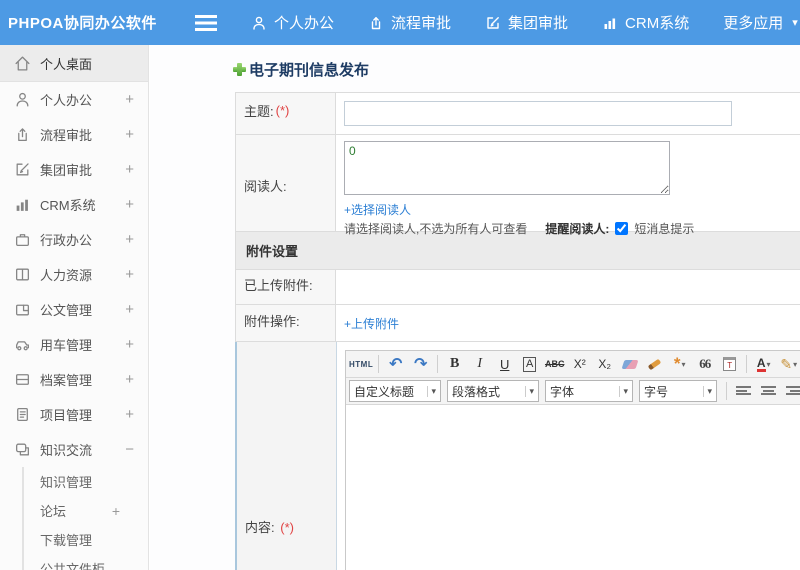 The image size is (800, 570). What do you see at coordinates (74, 239) in the screenshot?
I see `sidebar-item-admin-office: 行政办公 +` at bounding box center [74, 239].